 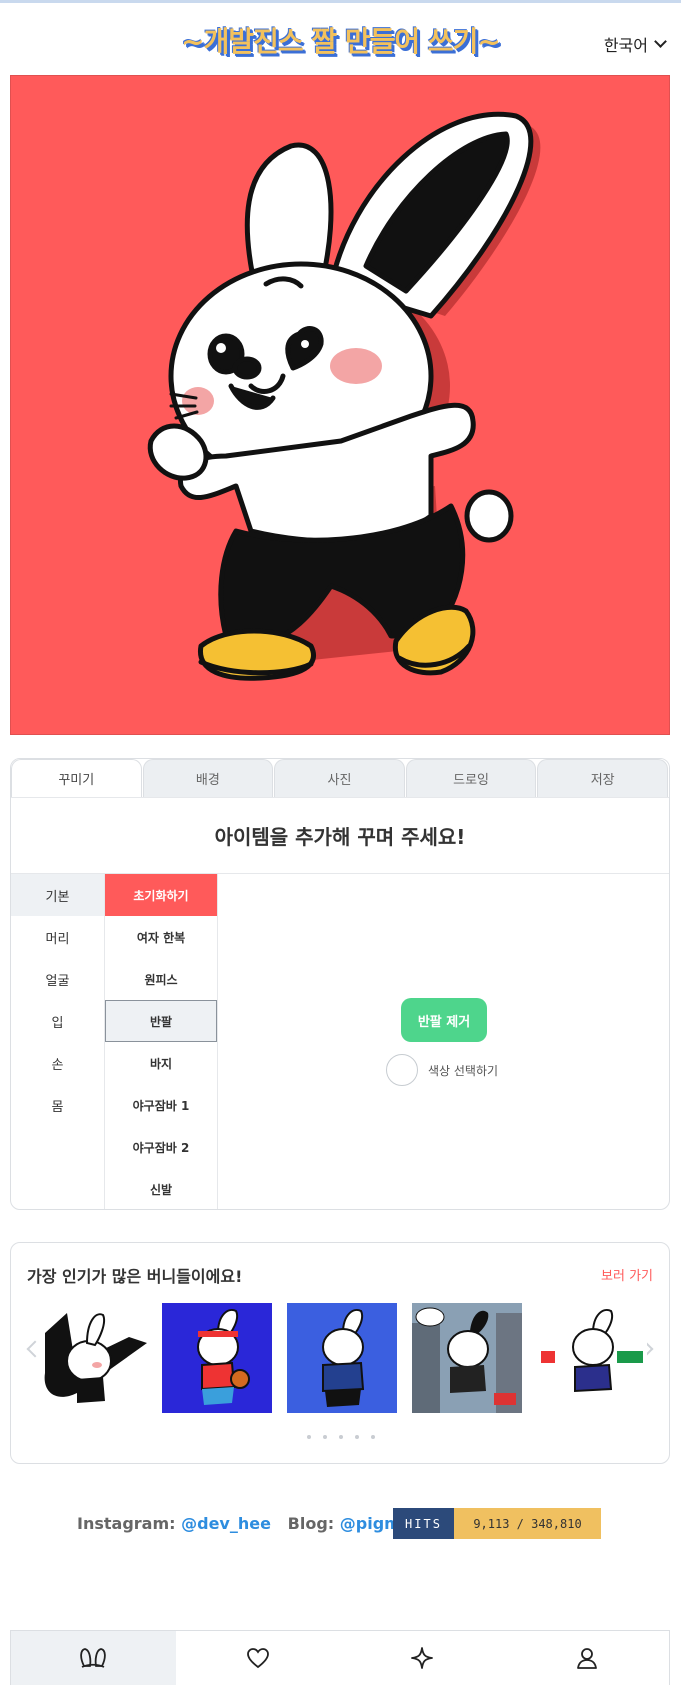 What do you see at coordinates (340, 1) in the screenshot?
I see `browser-top-line` at bounding box center [340, 1].